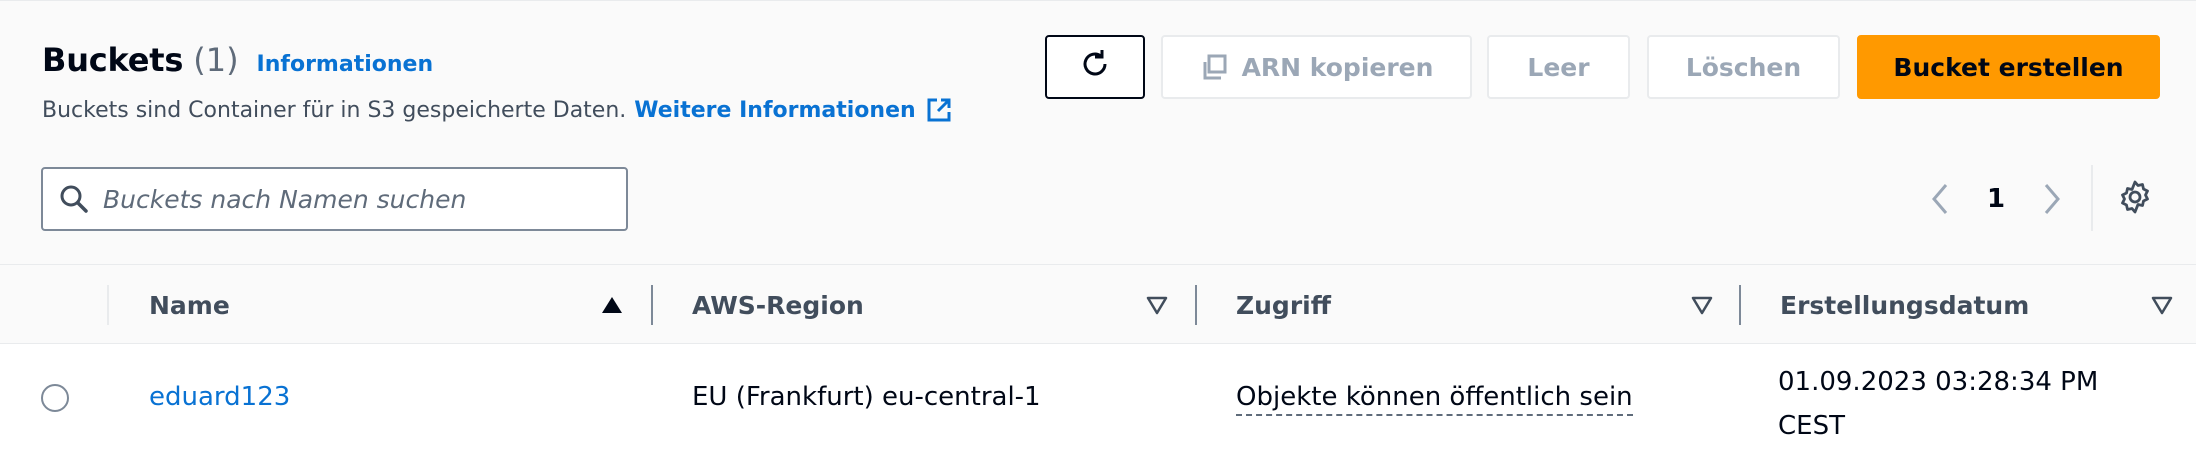 Image resolution: width=2196 pixels, height=451 pixels. I want to click on chevron-right-icon, so click(2052, 199).